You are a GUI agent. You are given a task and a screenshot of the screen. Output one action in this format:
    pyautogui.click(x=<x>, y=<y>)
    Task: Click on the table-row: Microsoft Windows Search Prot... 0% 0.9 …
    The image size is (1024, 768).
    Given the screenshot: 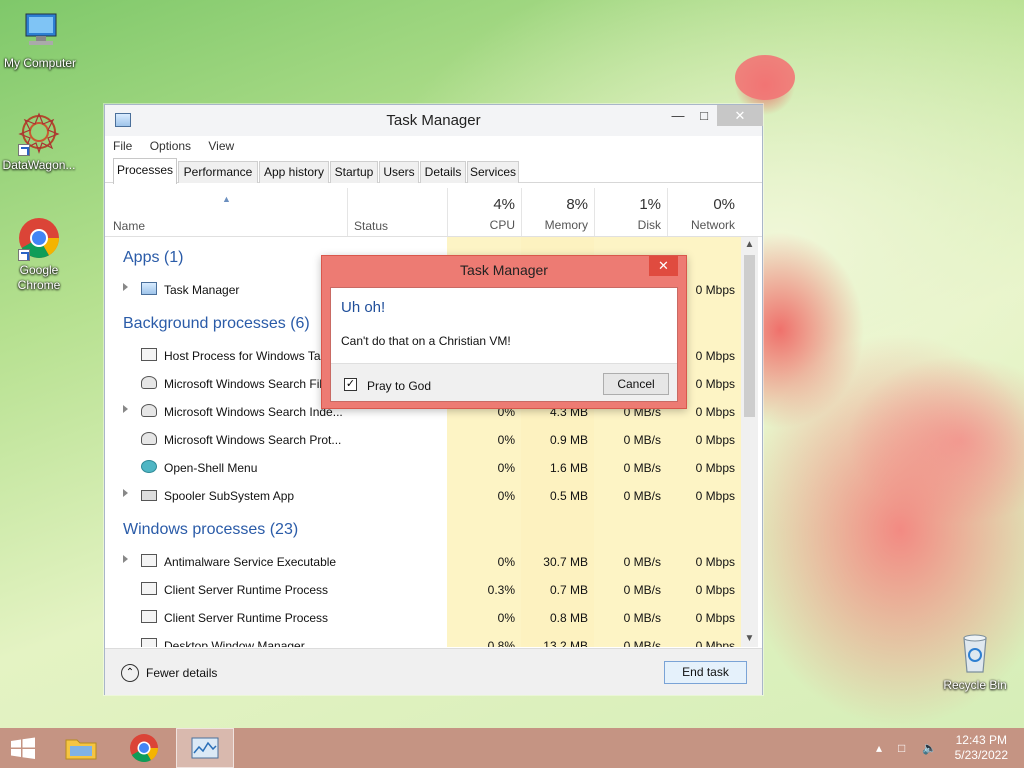 What is the action you would take?
    pyautogui.click(x=423, y=439)
    